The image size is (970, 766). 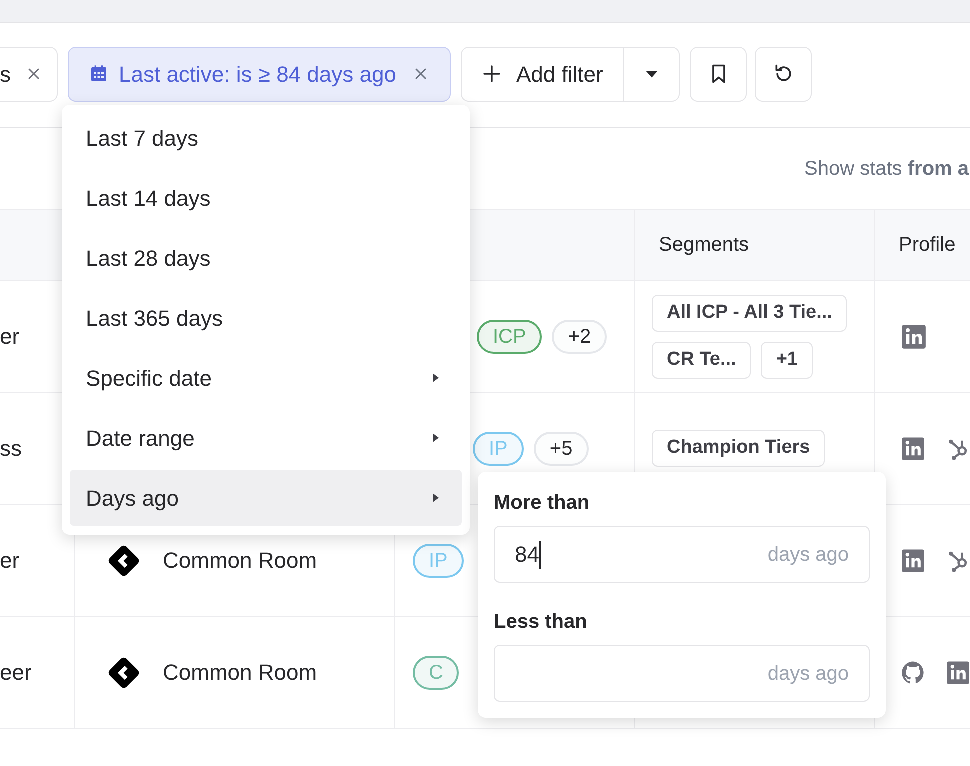 What do you see at coordinates (16, 673) in the screenshot?
I see `table-cell-text: eer` at bounding box center [16, 673].